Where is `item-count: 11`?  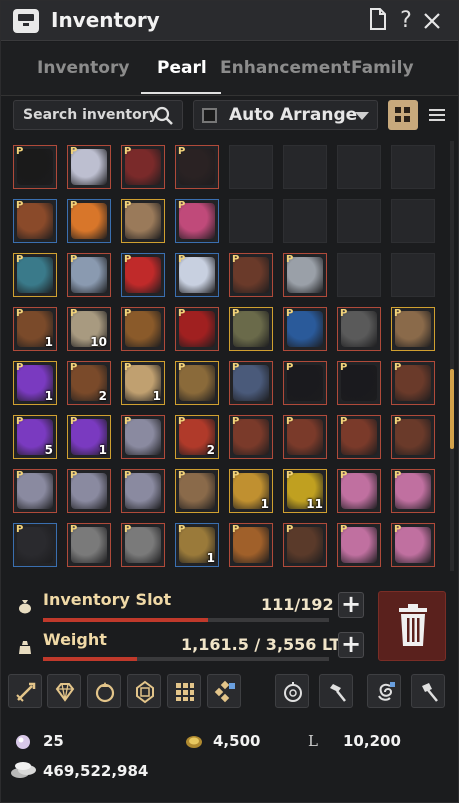 item-count: 11 is located at coordinates (314, 504).